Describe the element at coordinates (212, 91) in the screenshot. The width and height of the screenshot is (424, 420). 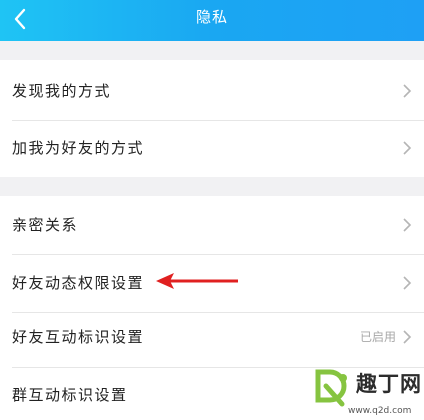
I see `setting-row-find-me: 发现我的方式` at that location.